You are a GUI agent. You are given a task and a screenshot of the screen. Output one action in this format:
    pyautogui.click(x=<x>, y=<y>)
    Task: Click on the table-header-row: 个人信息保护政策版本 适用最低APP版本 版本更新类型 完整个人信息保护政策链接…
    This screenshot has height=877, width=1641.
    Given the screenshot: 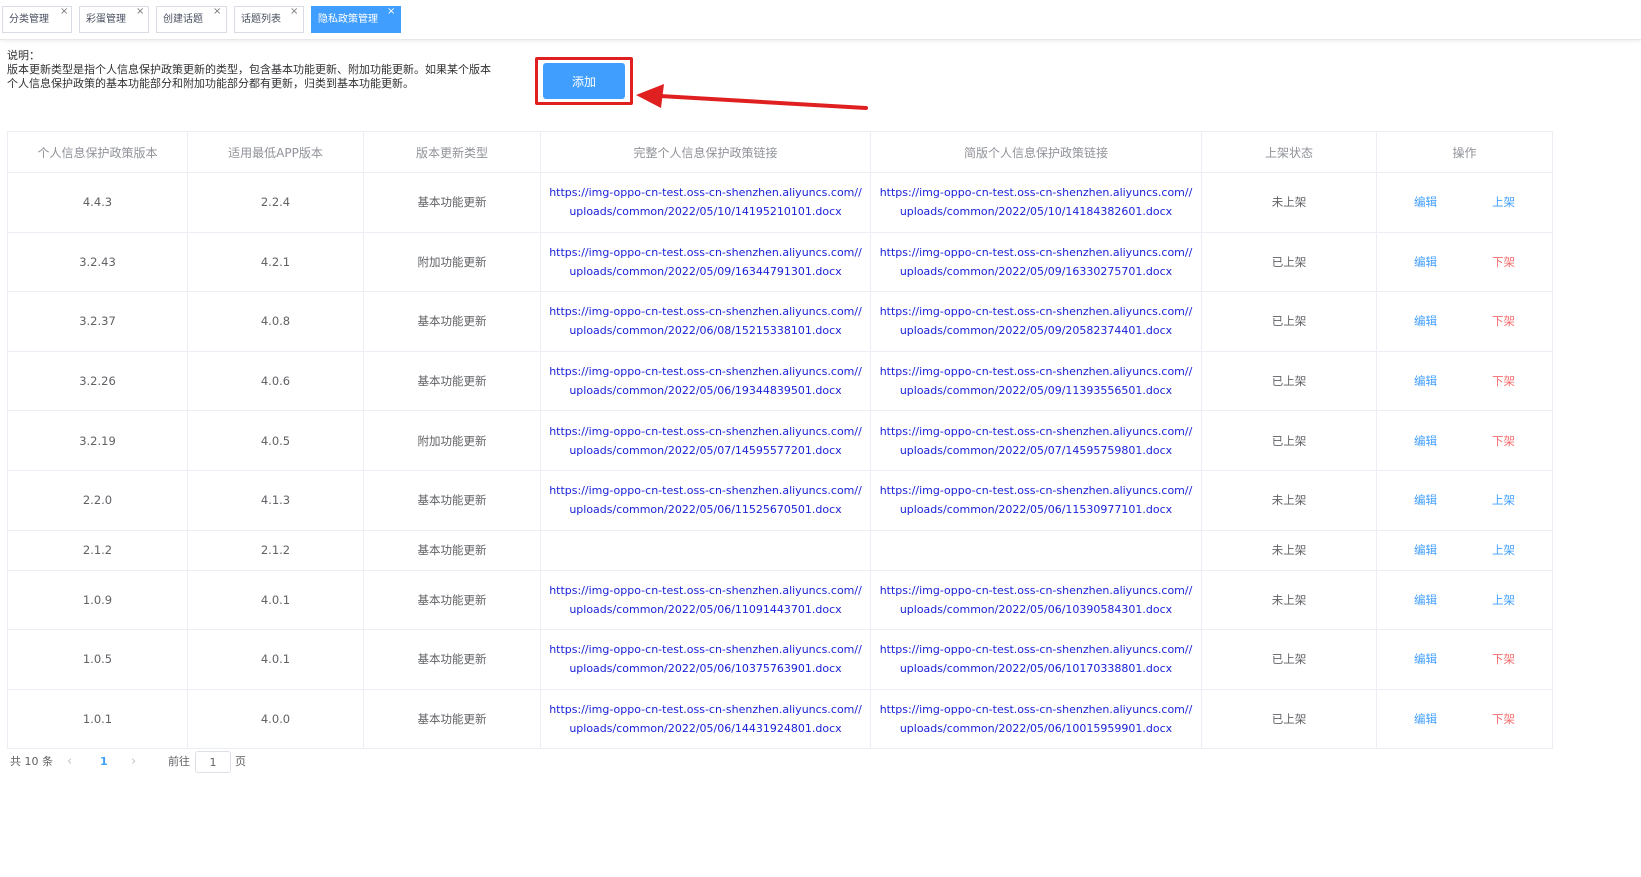 What is the action you would take?
    pyautogui.click(x=780, y=152)
    